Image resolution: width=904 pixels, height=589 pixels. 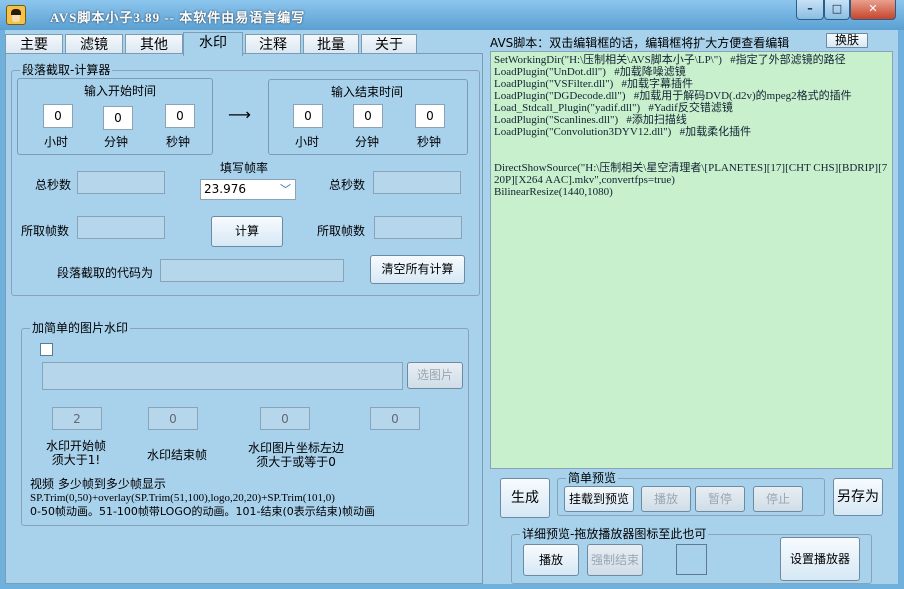 What do you see at coordinates (252, 270) in the screenshot?
I see `segment-code-field` at bounding box center [252, 270].